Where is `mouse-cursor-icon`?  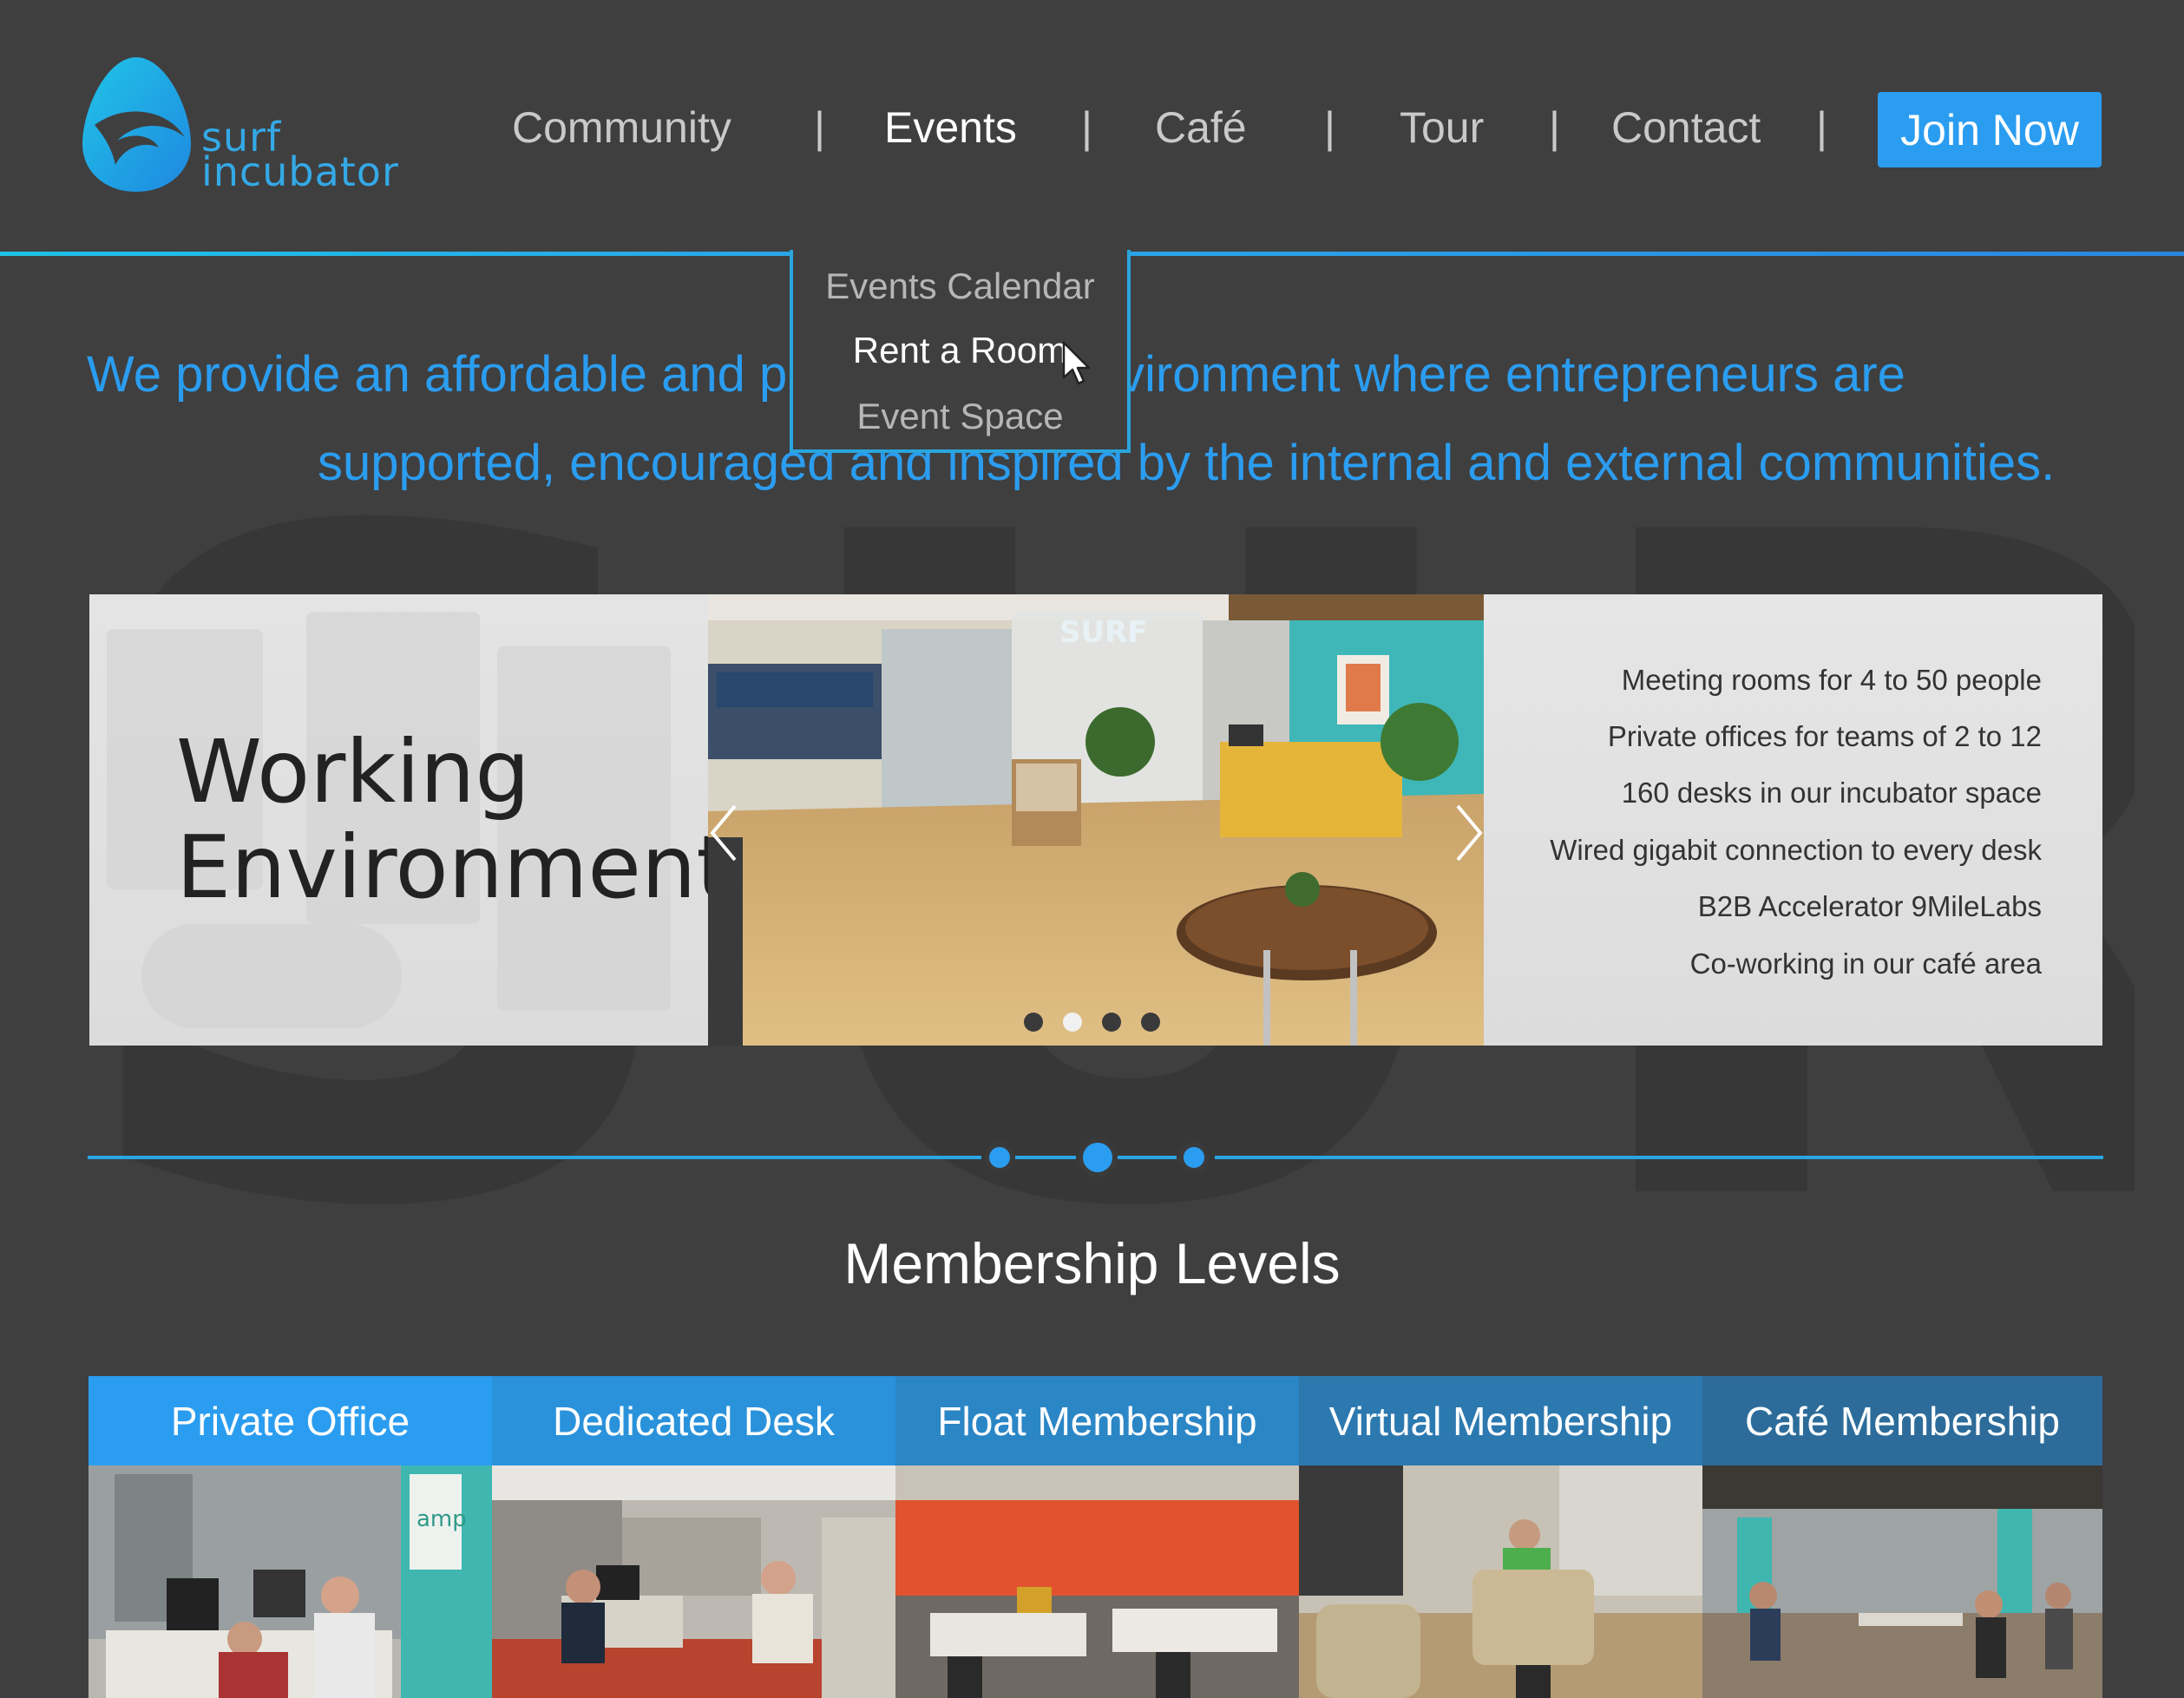
mouse-cursor-icon is located at coordinates (1076, 363).